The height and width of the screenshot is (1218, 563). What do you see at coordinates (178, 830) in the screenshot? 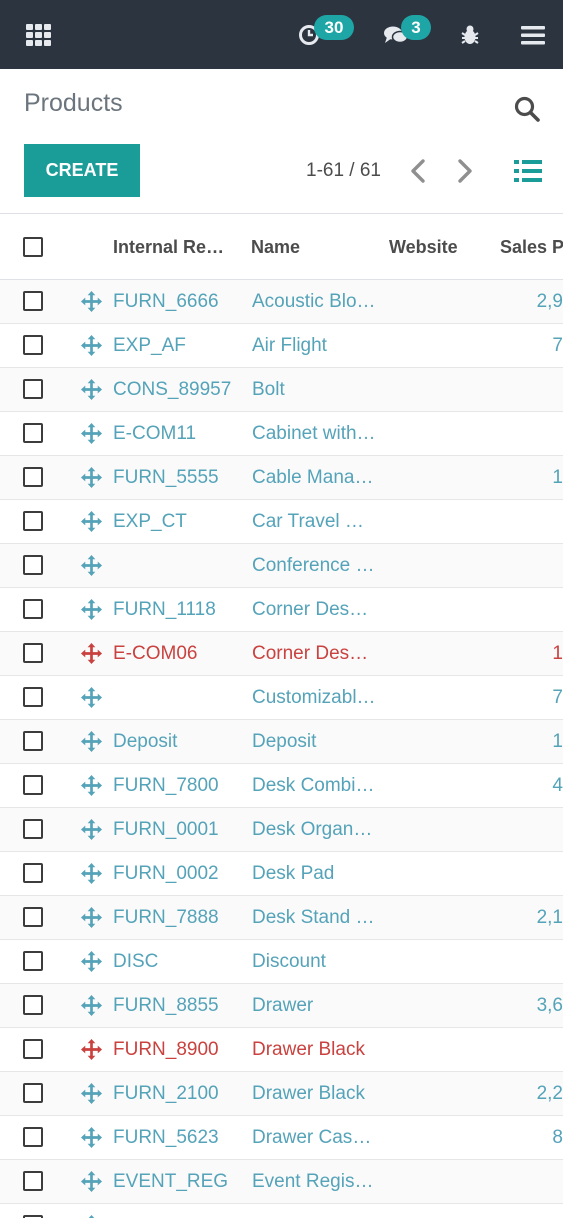
I see `cell-internal-reference: FURN_0001` at bounding box center [178, 830].